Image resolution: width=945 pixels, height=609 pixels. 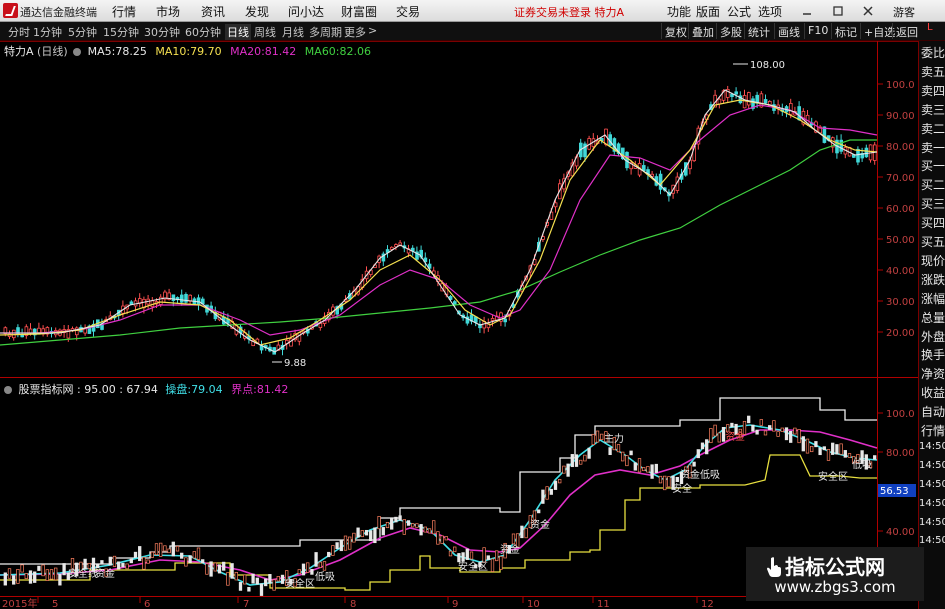 What do you see at coordinates (455, 604) in the screenshot?
I see `time-label: 9` at bounding box center [455, 604].